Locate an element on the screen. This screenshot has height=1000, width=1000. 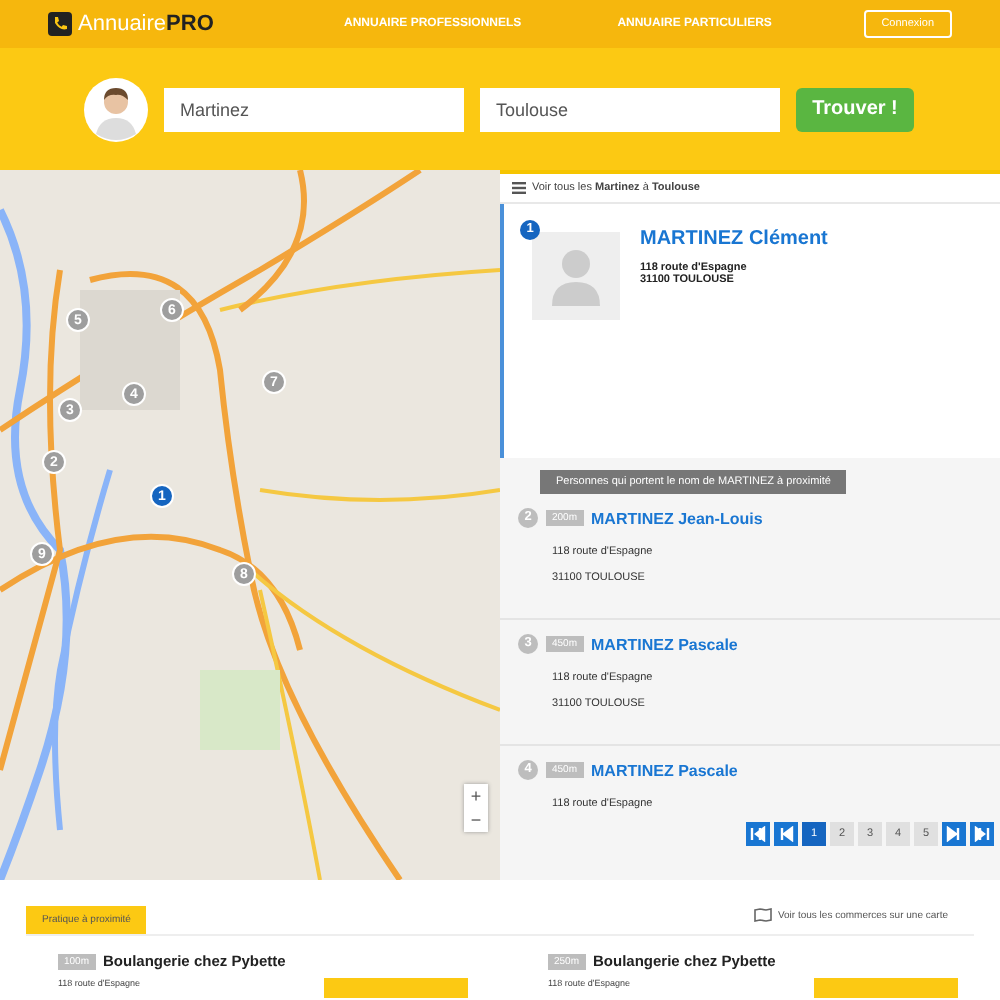
first-page-button is located at coordinates (758, 834).